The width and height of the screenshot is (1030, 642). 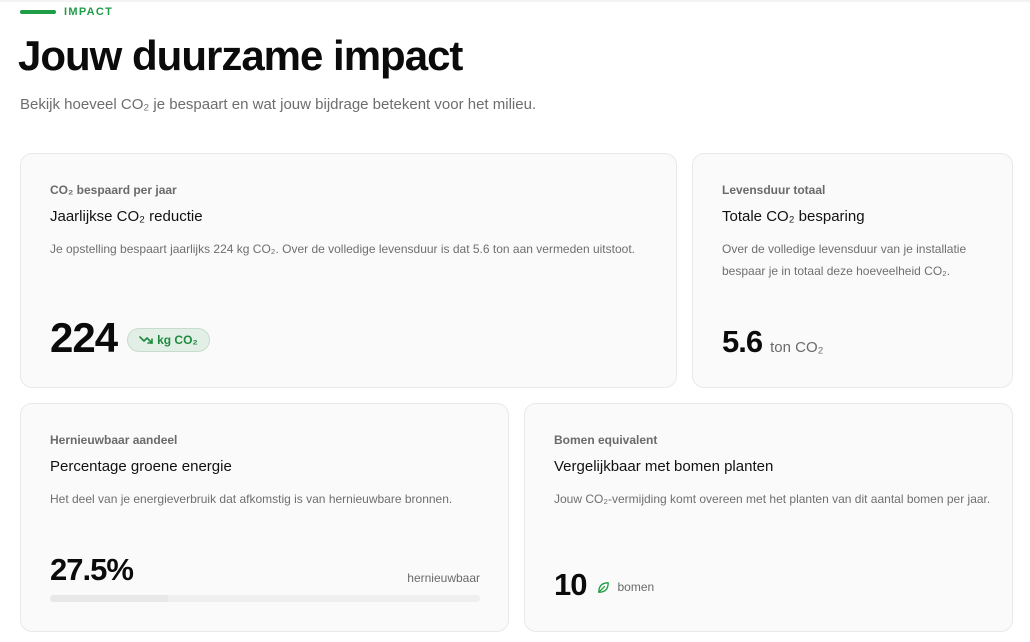 I want to click on renewable-unit-label: hernieuwbaar, so click(x=443, y=578).